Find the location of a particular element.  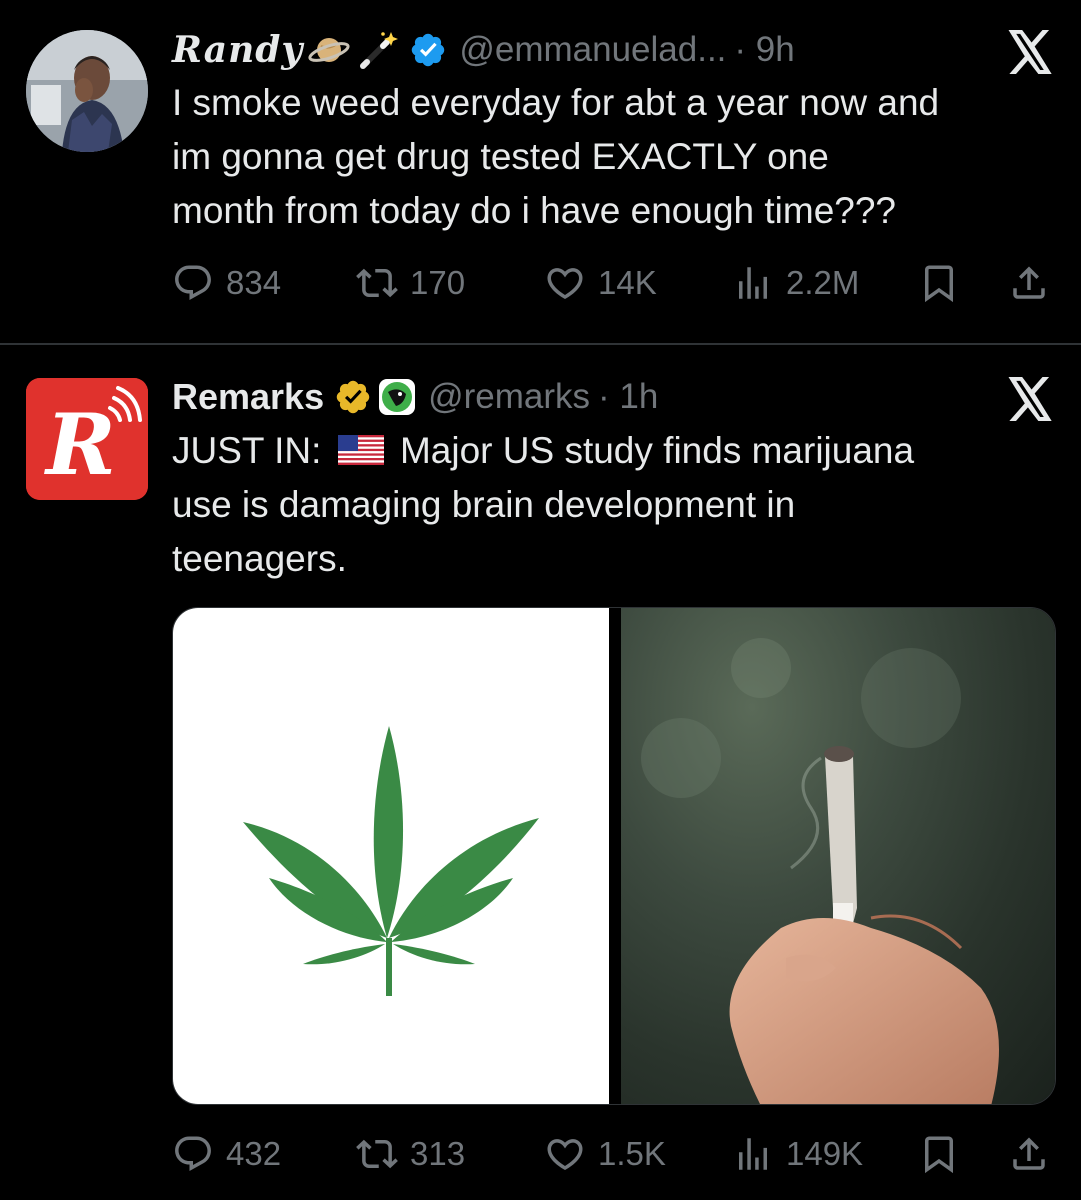

cannabis-leaf-icon is located at coordinates (391, 861).